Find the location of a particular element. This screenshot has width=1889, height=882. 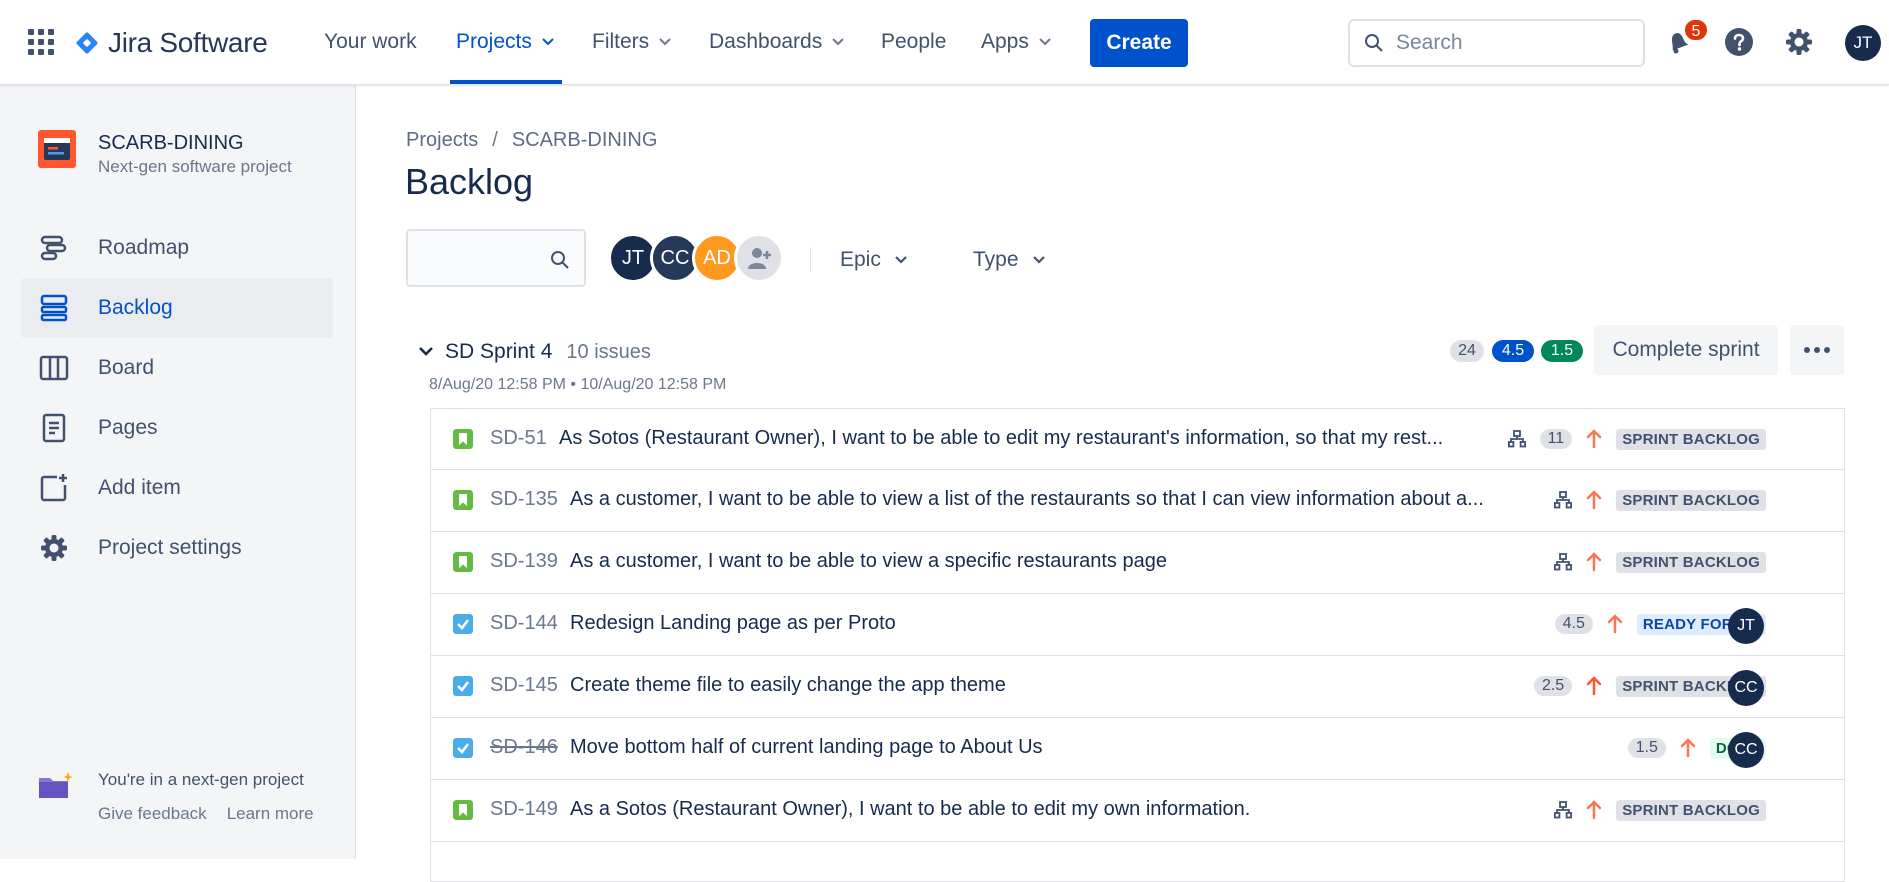

jira-logo: Jira Software is located at coordinates (171, 43).